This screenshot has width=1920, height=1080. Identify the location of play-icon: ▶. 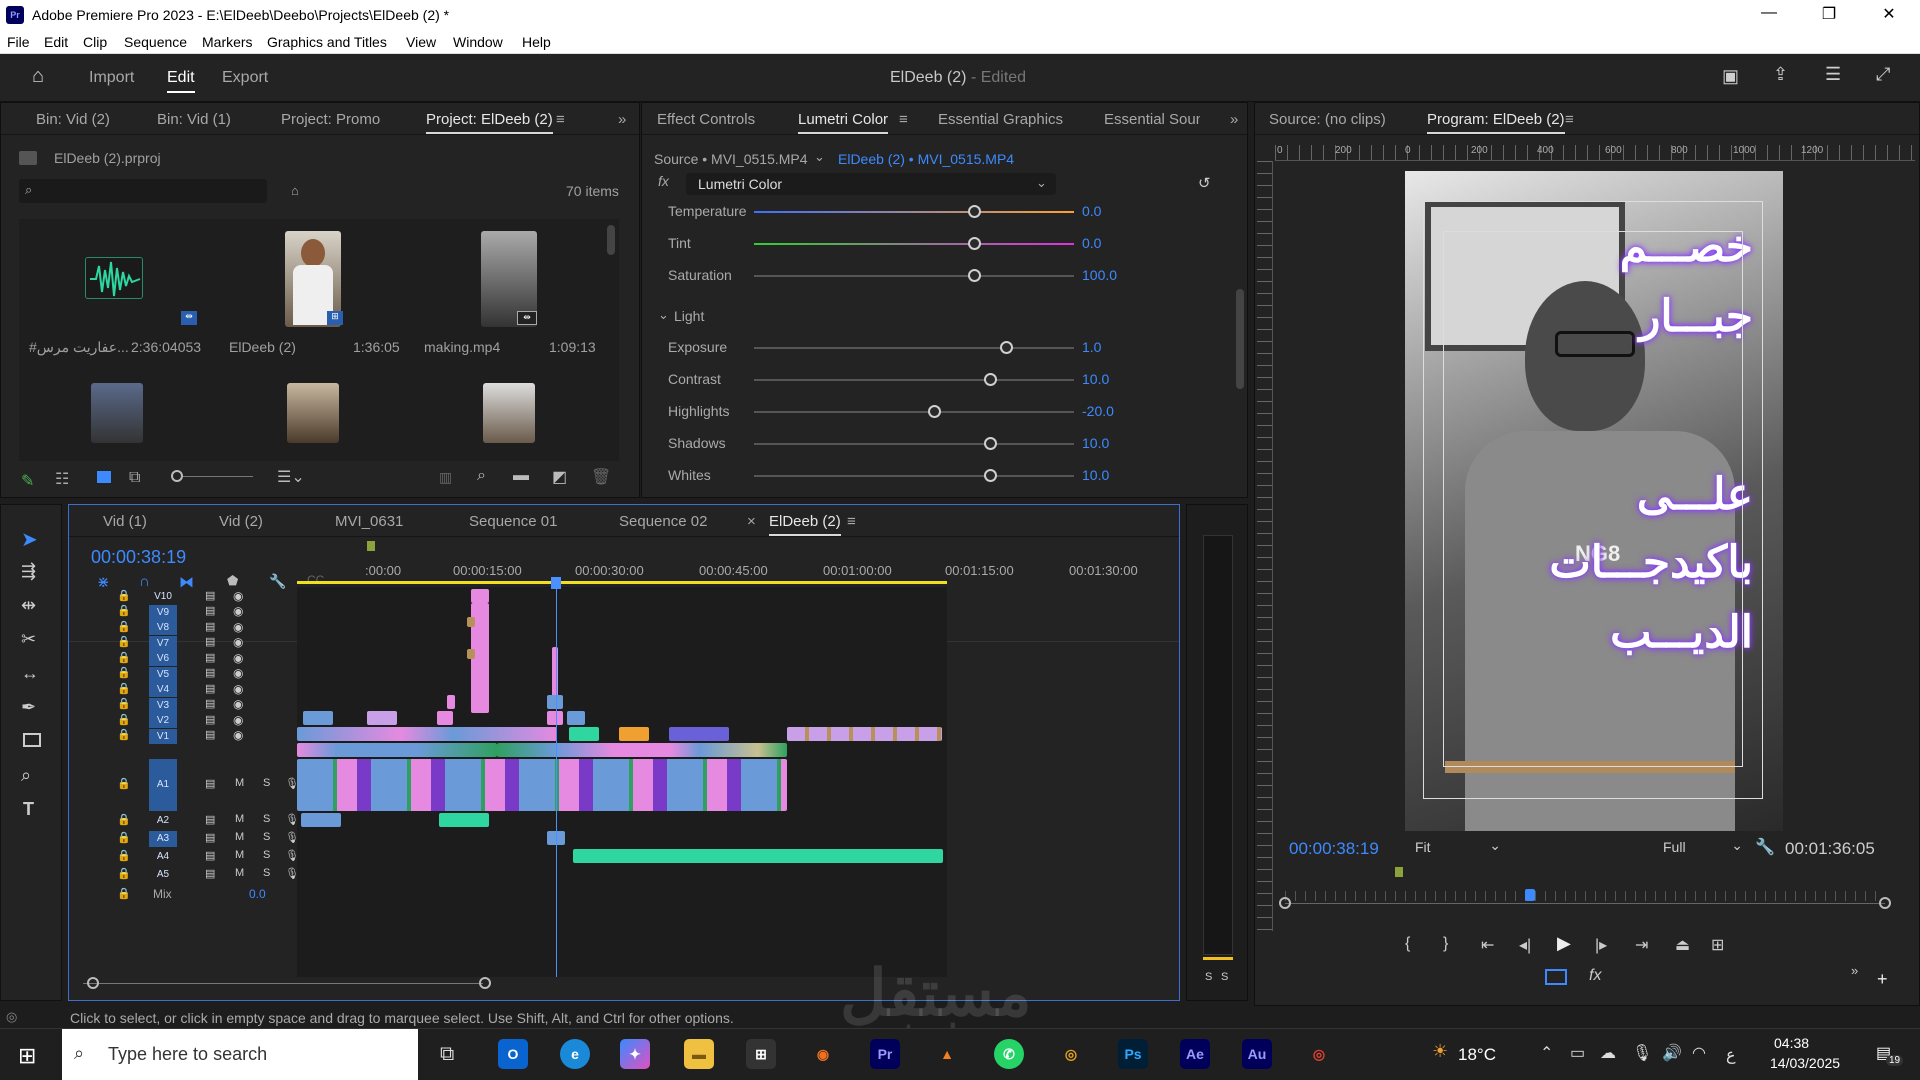
(1564, 943).